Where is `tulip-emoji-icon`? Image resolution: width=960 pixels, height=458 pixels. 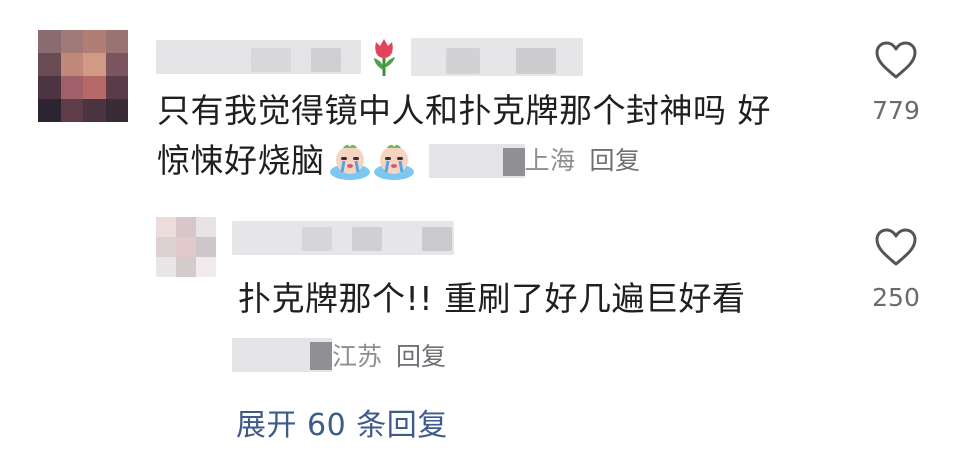
tulip-emoji-icon is located at coordinates (384, 57).